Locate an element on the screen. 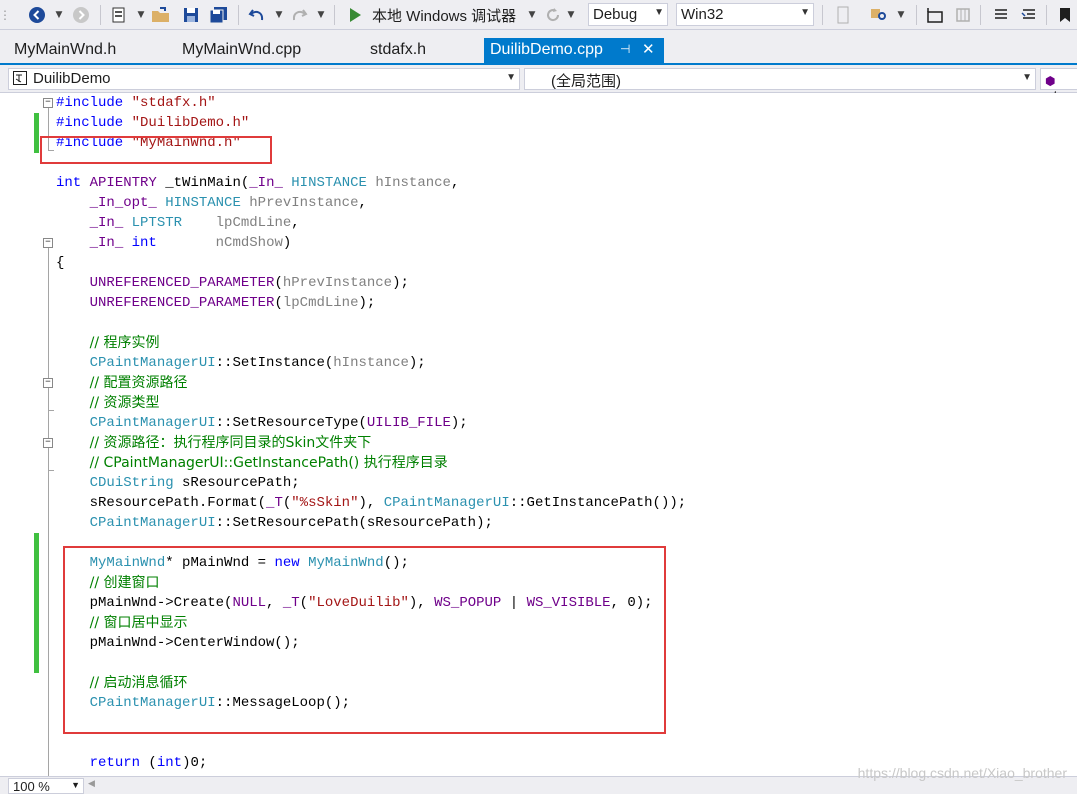 Image resolution: width=1077 pixels, height=794 pixels. code-line: _In_ LPTSTR lpCmdLine, is located at coordinates (178, 223).